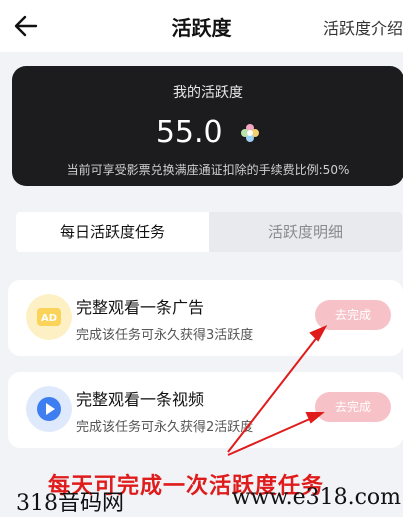  Describe the element at coordinates (208, 93) in the screenshot. I see `summary-label: 我的活跃度` at that location.